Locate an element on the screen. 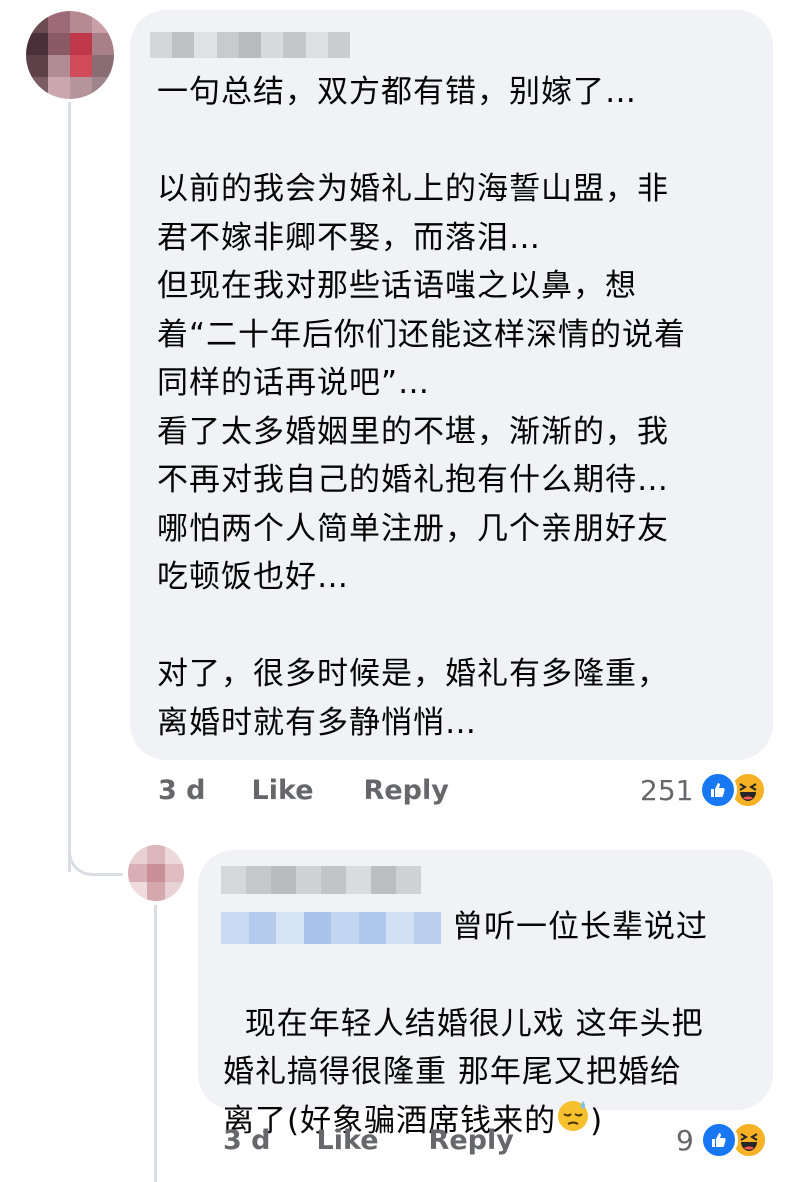 The width and height of the screenshot is (800, 1182). reactions-summary: 251 is located at coordinates (704, 790).